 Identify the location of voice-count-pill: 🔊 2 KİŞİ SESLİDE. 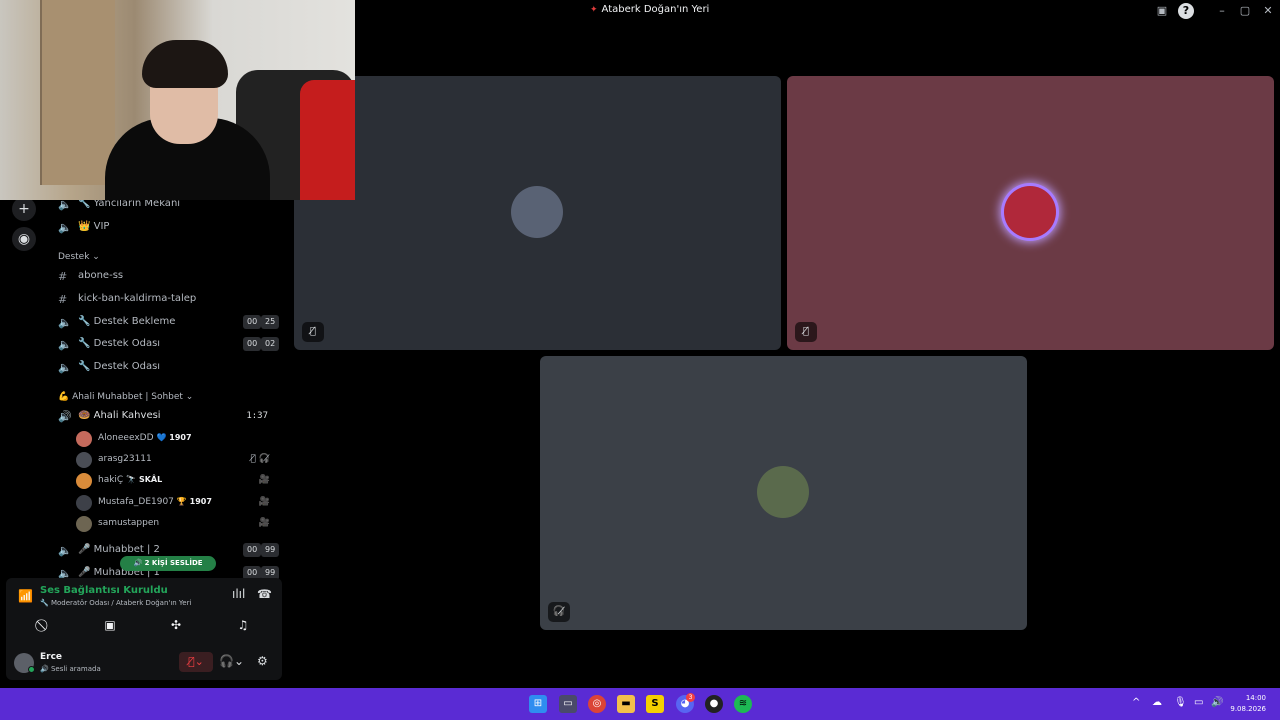
(168, 563).